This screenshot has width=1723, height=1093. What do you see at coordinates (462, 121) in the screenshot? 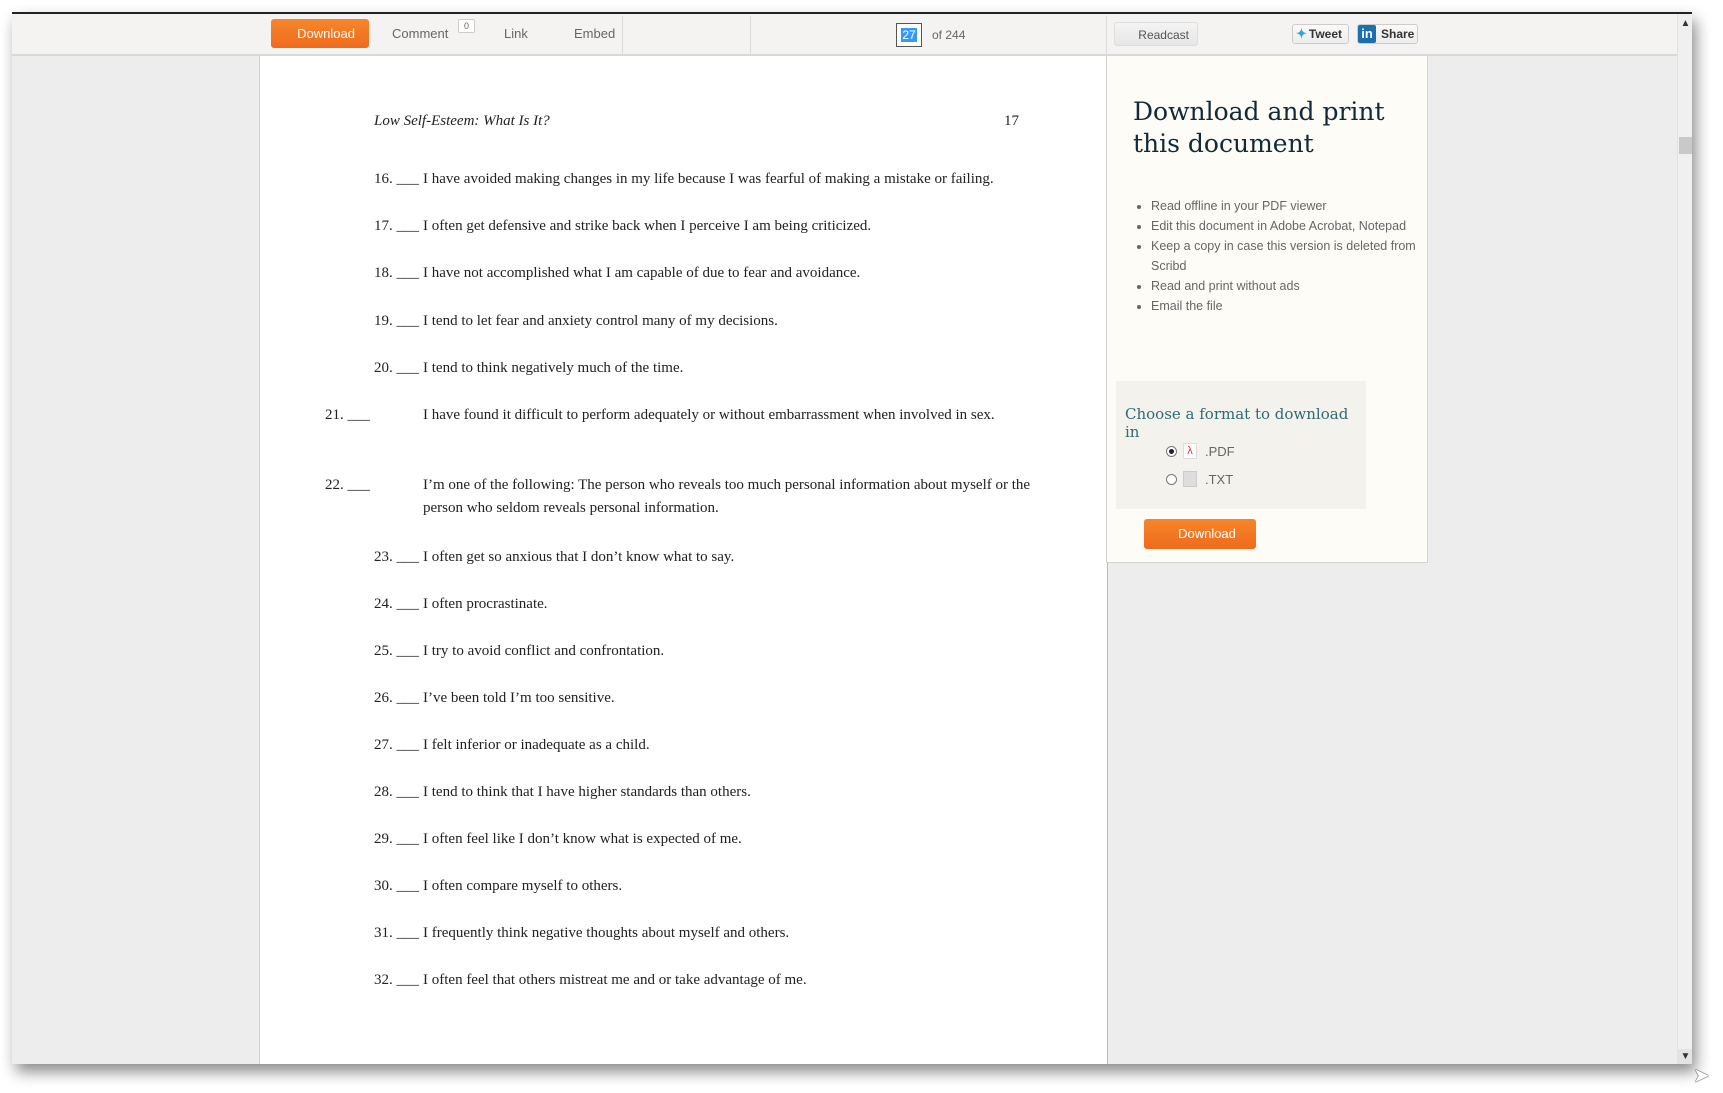
I see `running-header: Low Self-Esteem: What Is It?` at bounding box center [462, 121].